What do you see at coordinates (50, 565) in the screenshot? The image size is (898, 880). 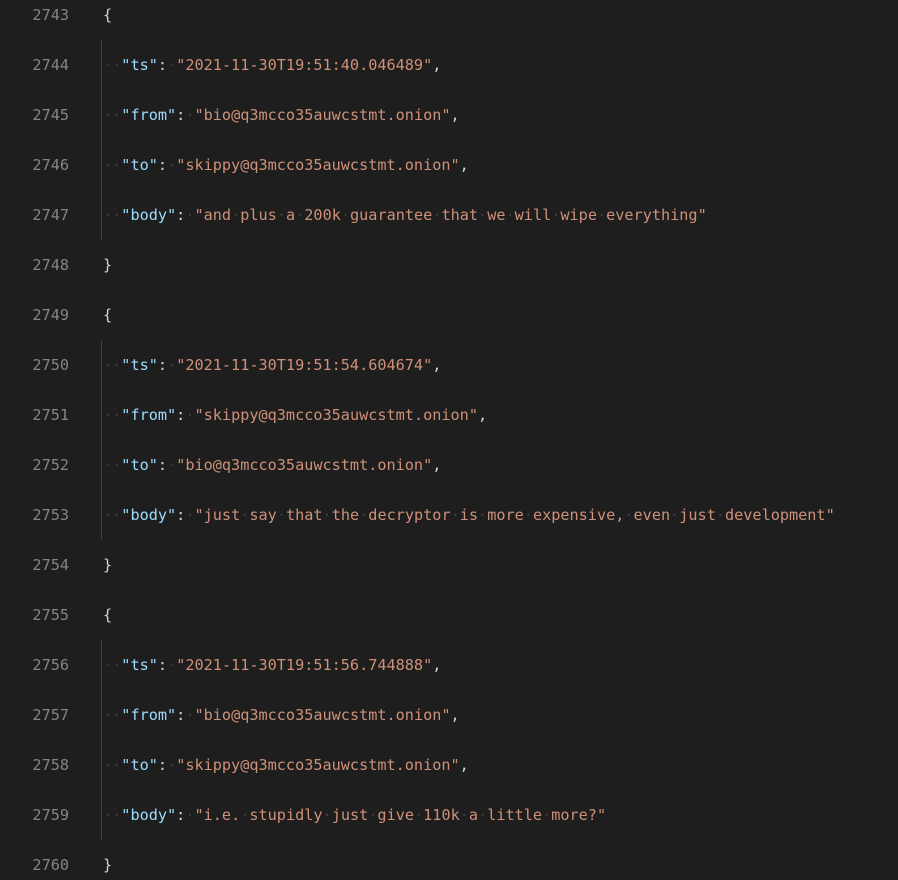 I see `line-number: 2754` at bounding box center [50, 565].